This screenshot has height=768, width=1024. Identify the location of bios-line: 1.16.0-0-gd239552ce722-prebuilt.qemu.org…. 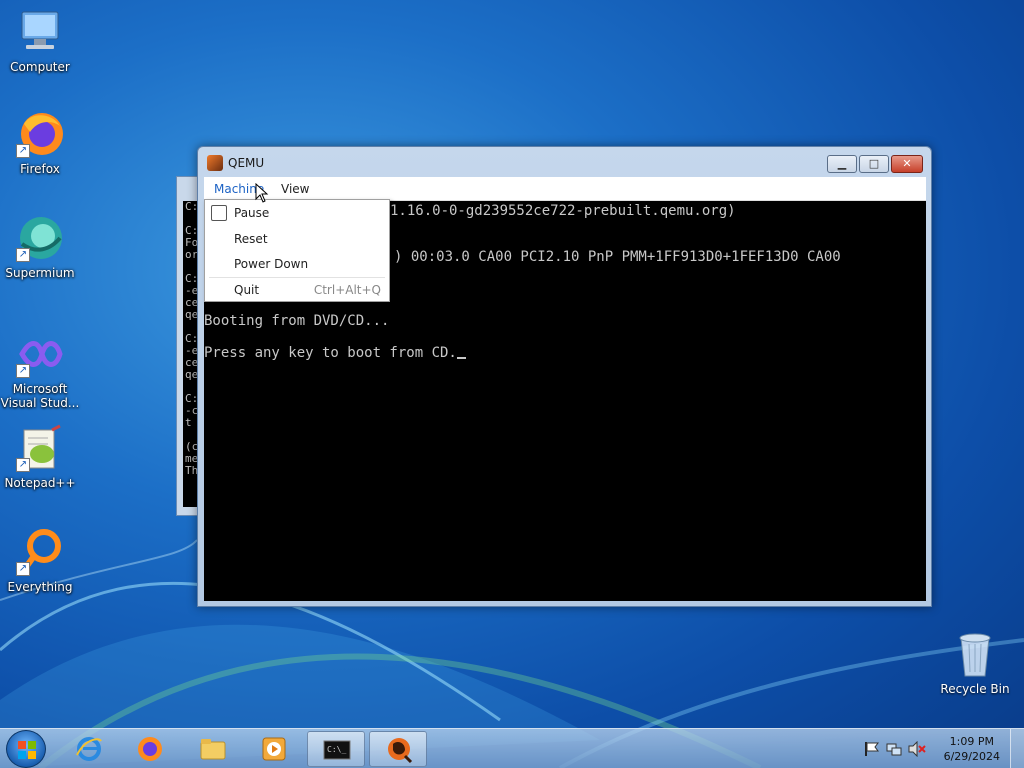
(563, 211).